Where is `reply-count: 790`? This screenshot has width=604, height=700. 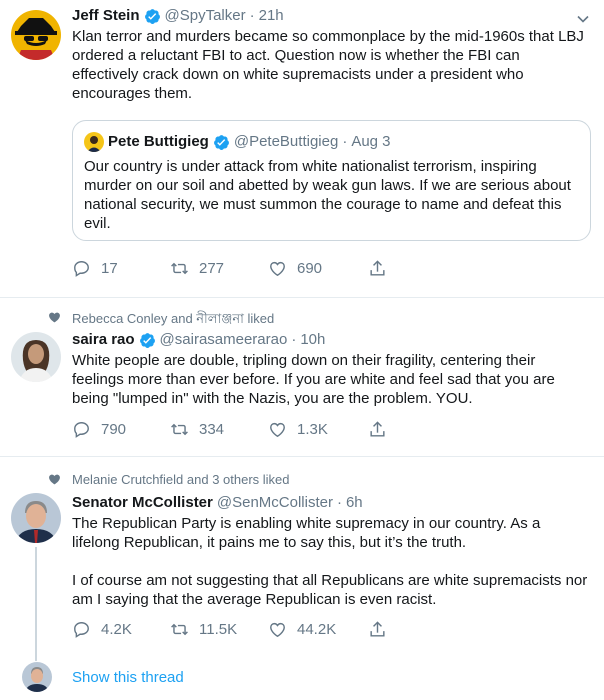 reply-count: 790 is located at coordinates (114, 429).